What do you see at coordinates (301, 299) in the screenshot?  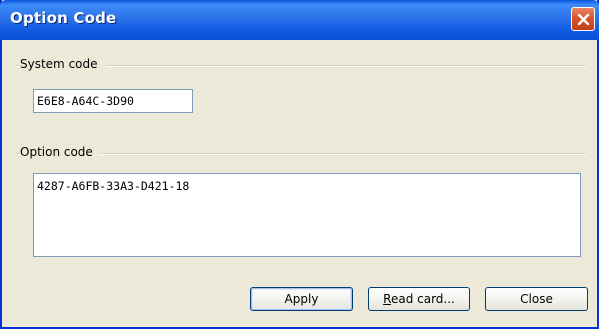 I see `apply-button: Apply` at bounding box center [301, 299].